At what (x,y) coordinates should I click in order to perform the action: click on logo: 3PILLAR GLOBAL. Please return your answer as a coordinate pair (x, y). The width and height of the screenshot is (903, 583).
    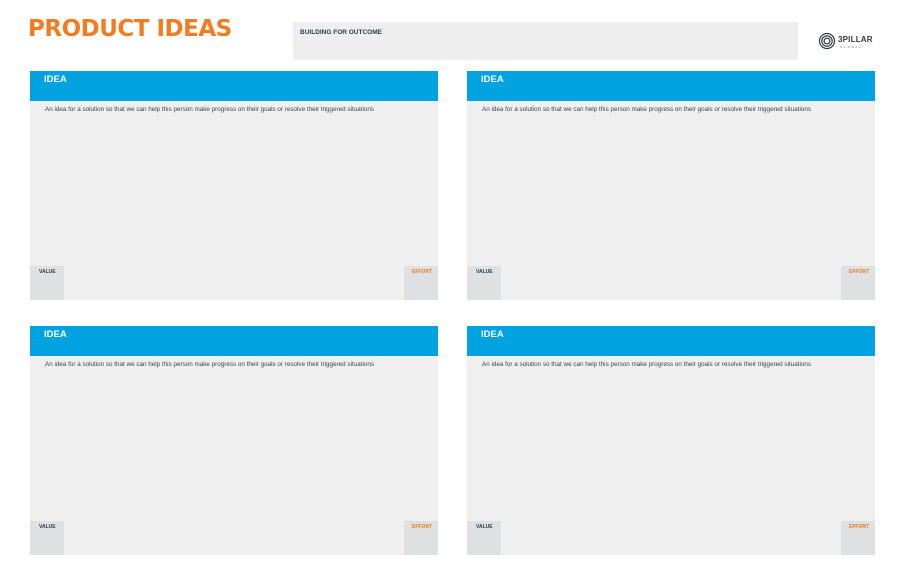
    Looking at the image, I should click on (846, 41).